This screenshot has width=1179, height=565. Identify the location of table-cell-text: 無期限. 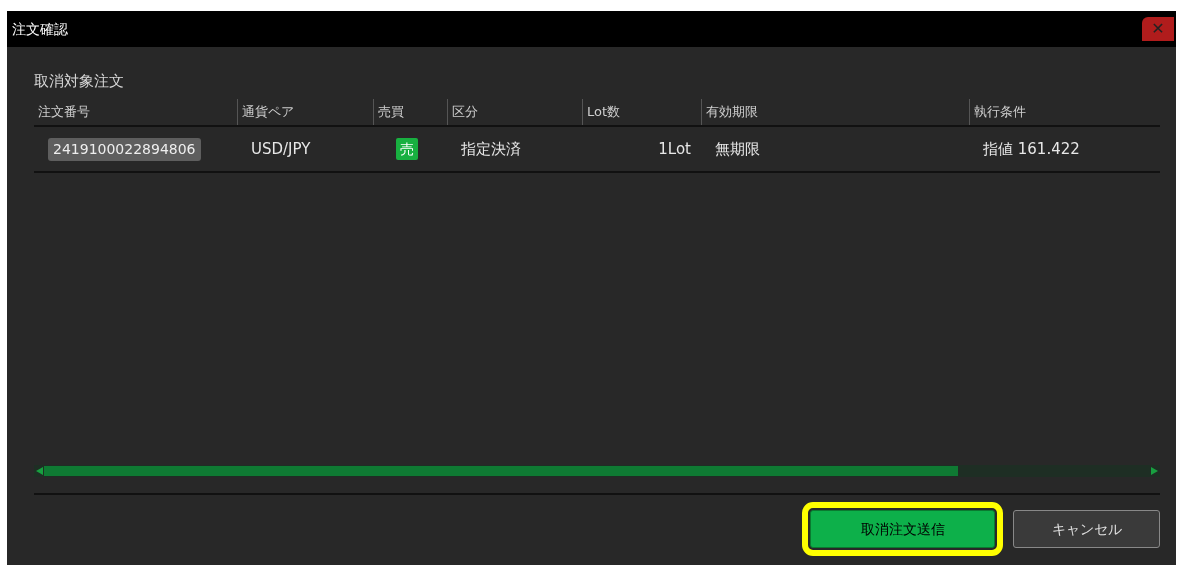
(737, 149).